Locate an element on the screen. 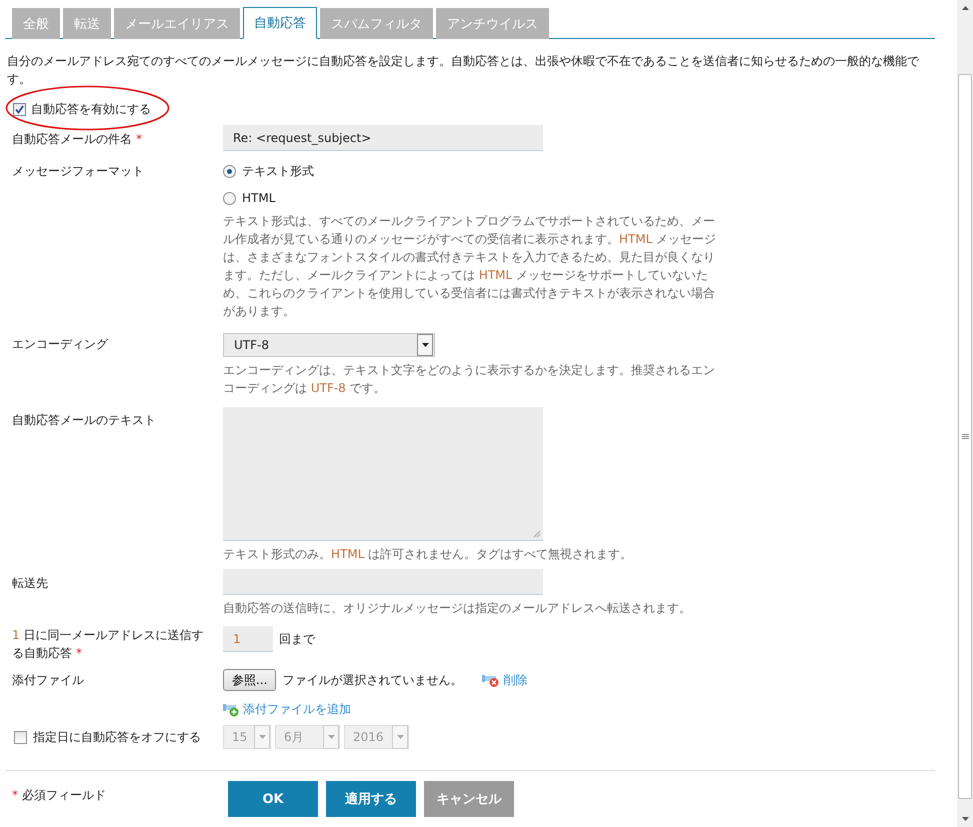  field-label: 添付ファイル is located at coordinates (48, 680).